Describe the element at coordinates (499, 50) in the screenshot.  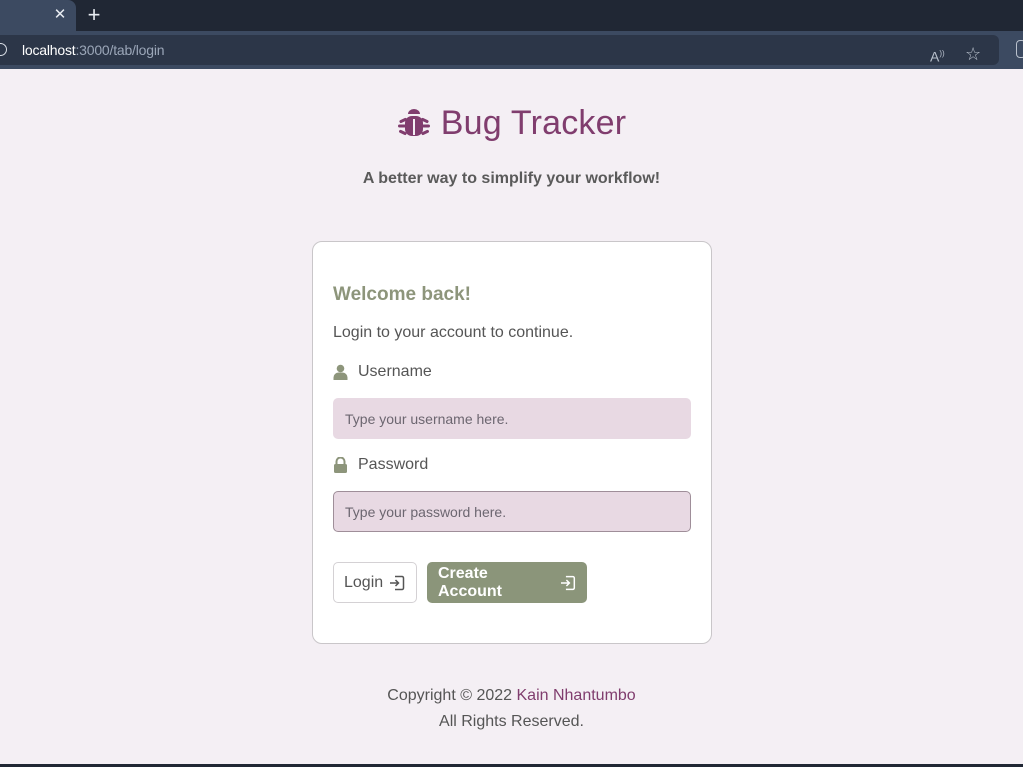
I see `url-field: localhost:3000/tab/login A)) ☆` at that location.